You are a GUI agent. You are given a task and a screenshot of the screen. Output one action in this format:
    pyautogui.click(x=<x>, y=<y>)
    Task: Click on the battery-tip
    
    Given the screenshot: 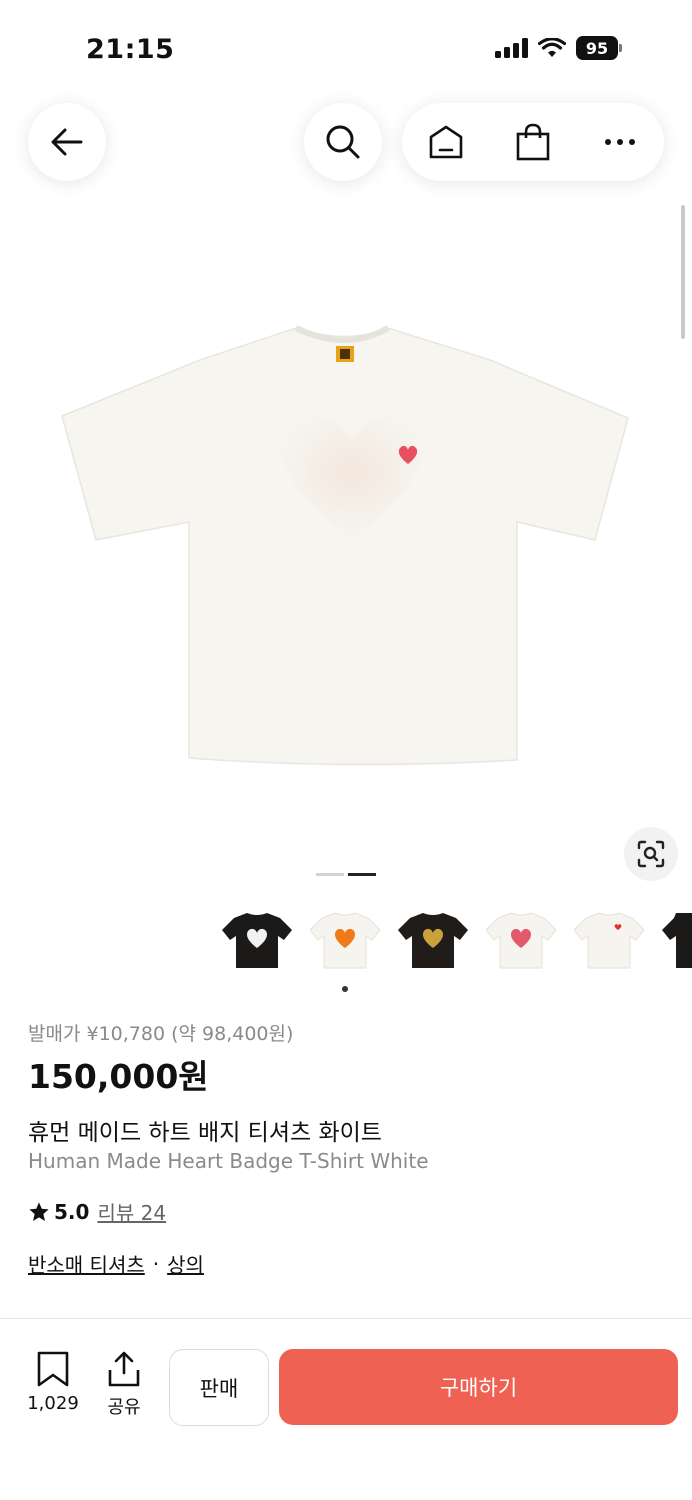 What is the action you would take?
    pyautogui.click(x=620, y=48)
    